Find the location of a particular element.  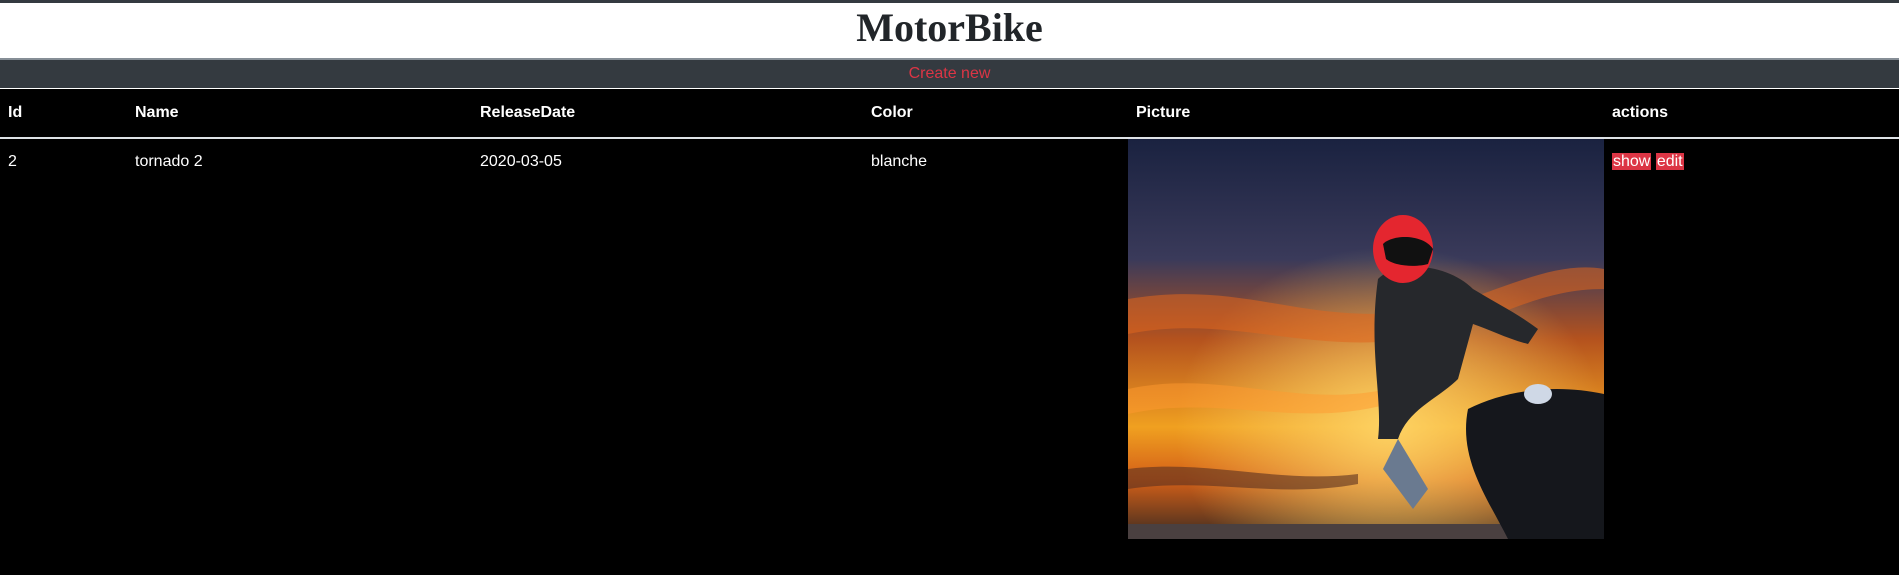

column-header-actions: actions is located at coordinates (1751, 114).